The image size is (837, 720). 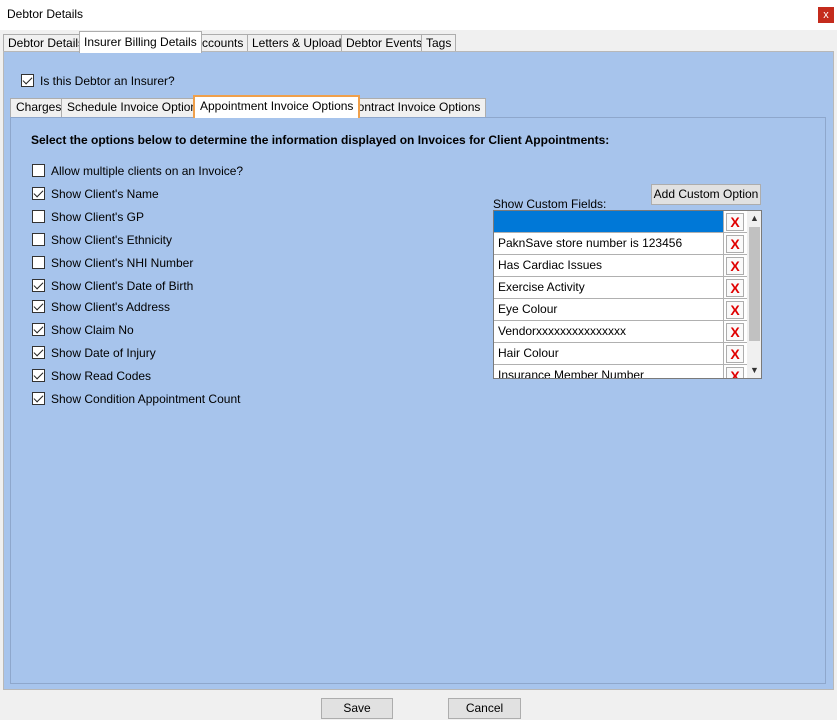 I want to click on tab-letters-uploads: Letters & Uploads, so click(x=300, y=43).